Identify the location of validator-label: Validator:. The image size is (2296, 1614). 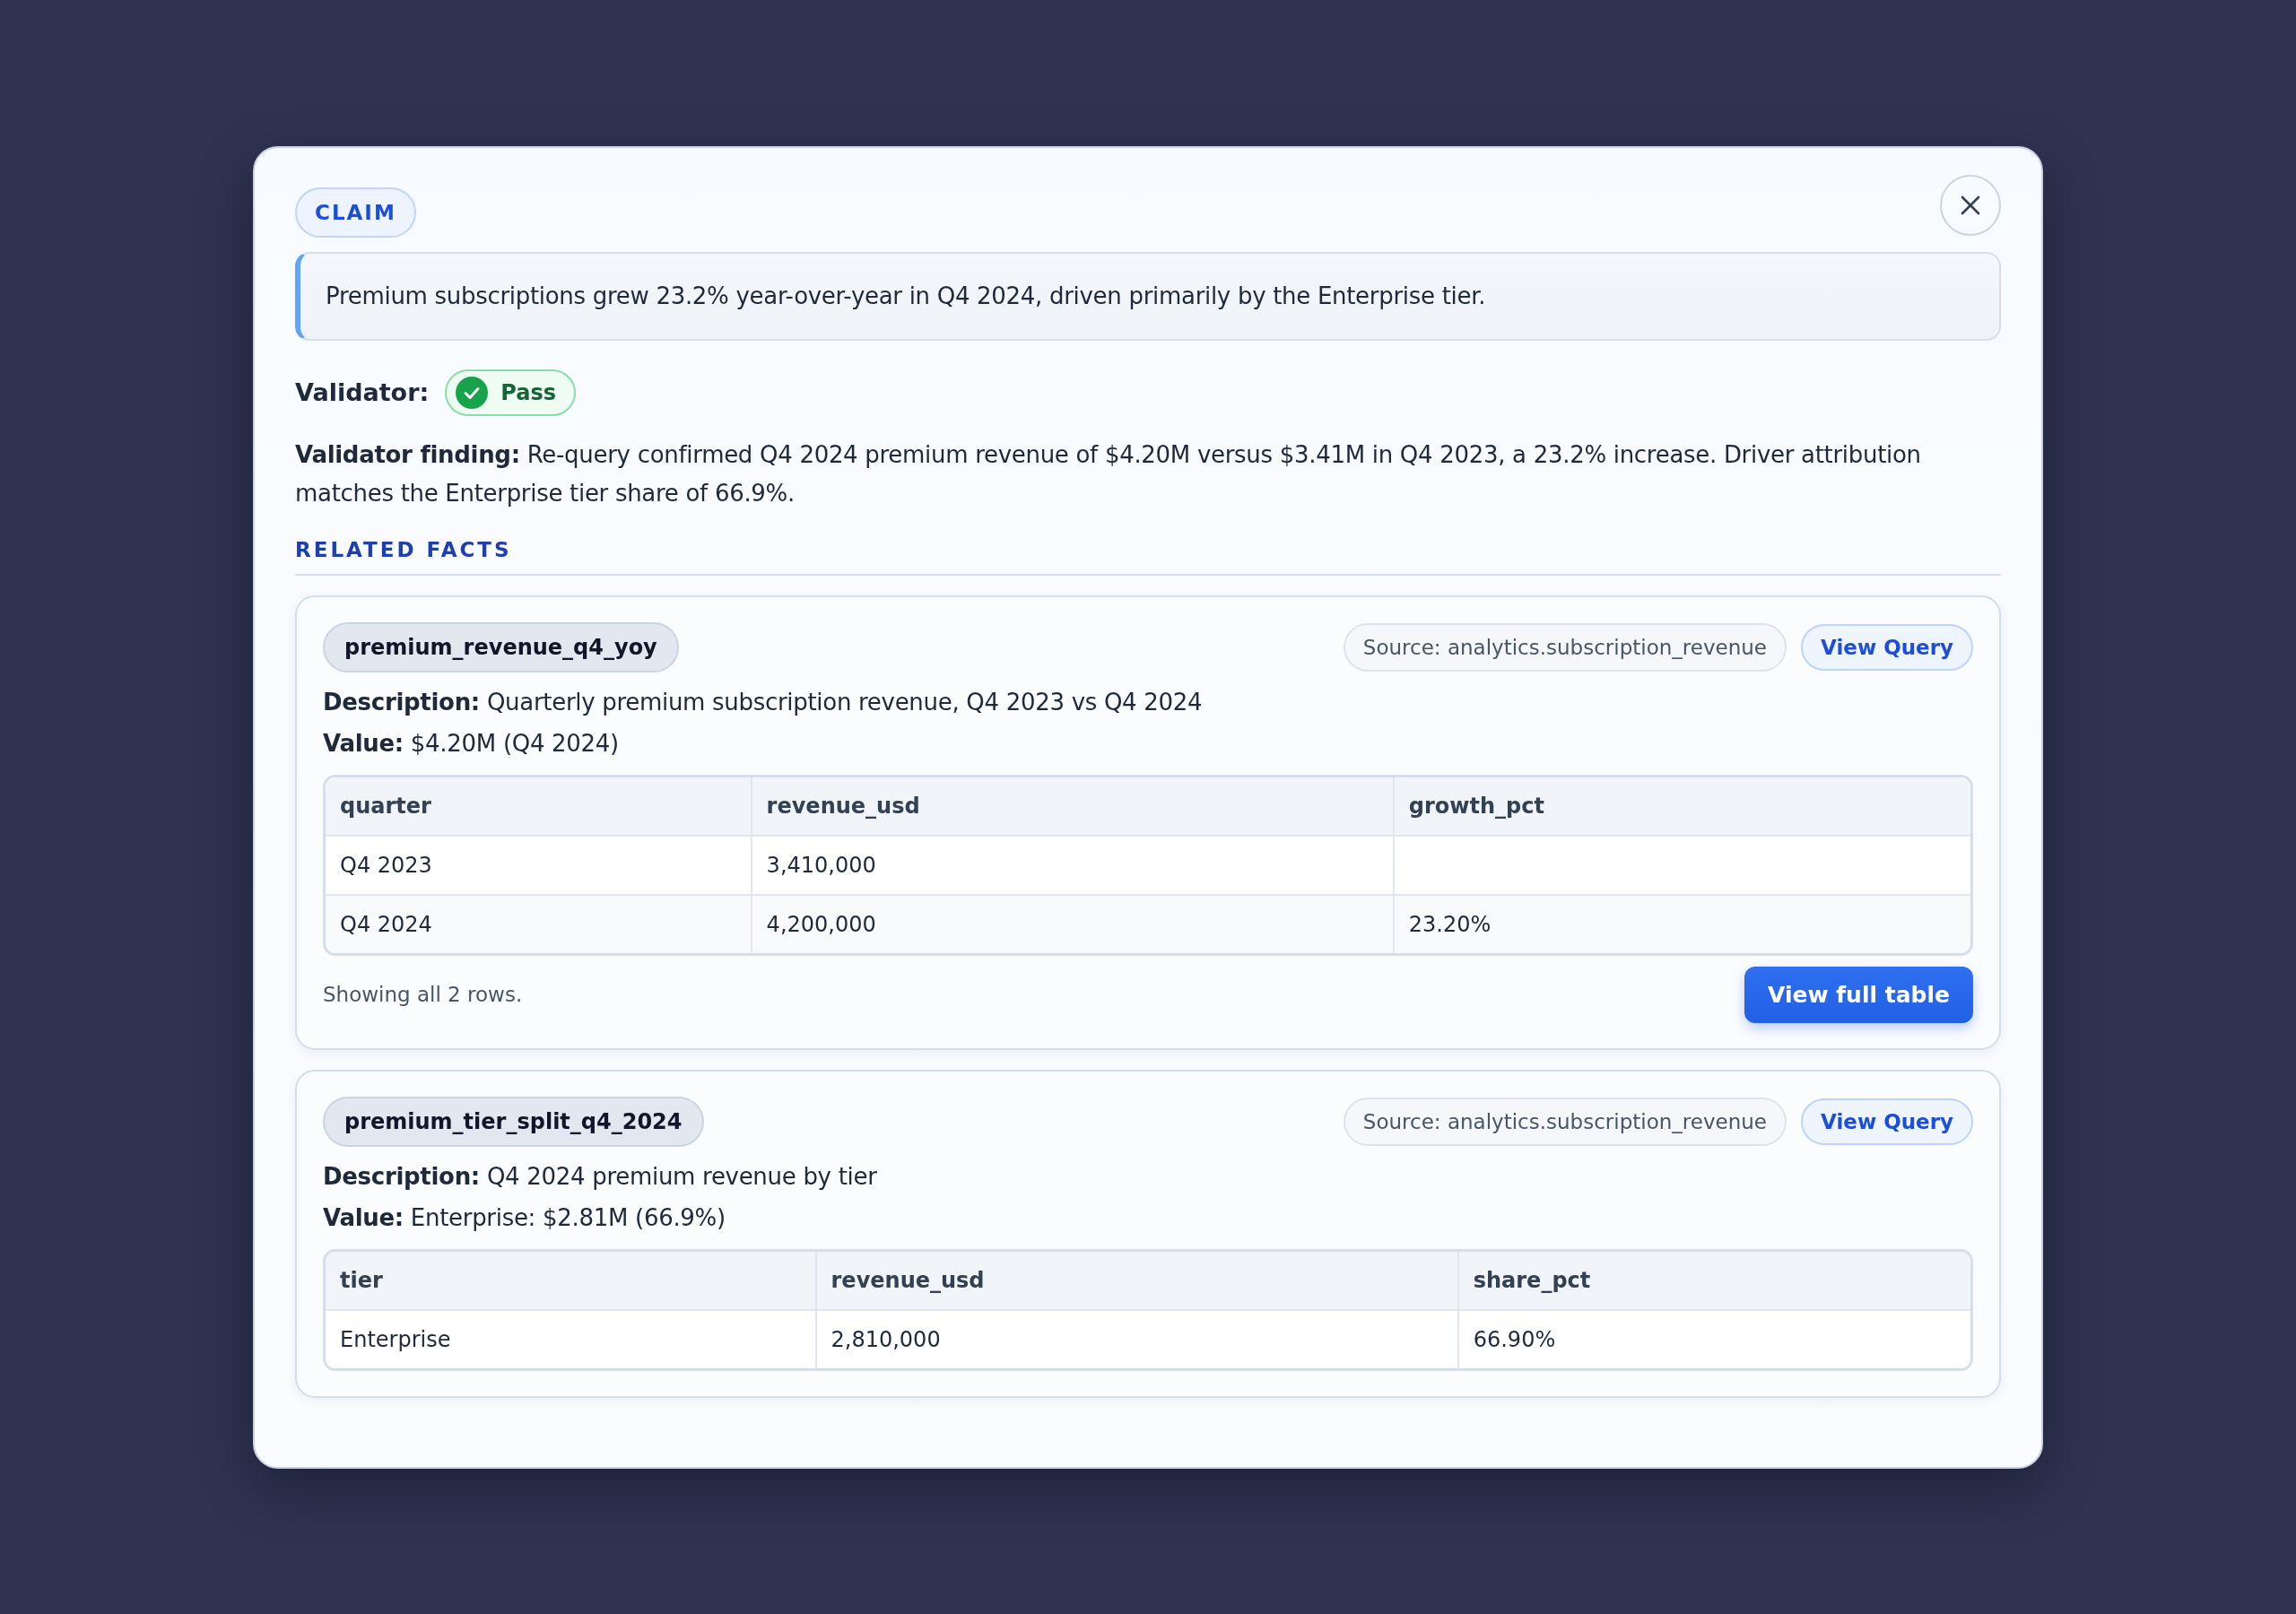
(362, 392).